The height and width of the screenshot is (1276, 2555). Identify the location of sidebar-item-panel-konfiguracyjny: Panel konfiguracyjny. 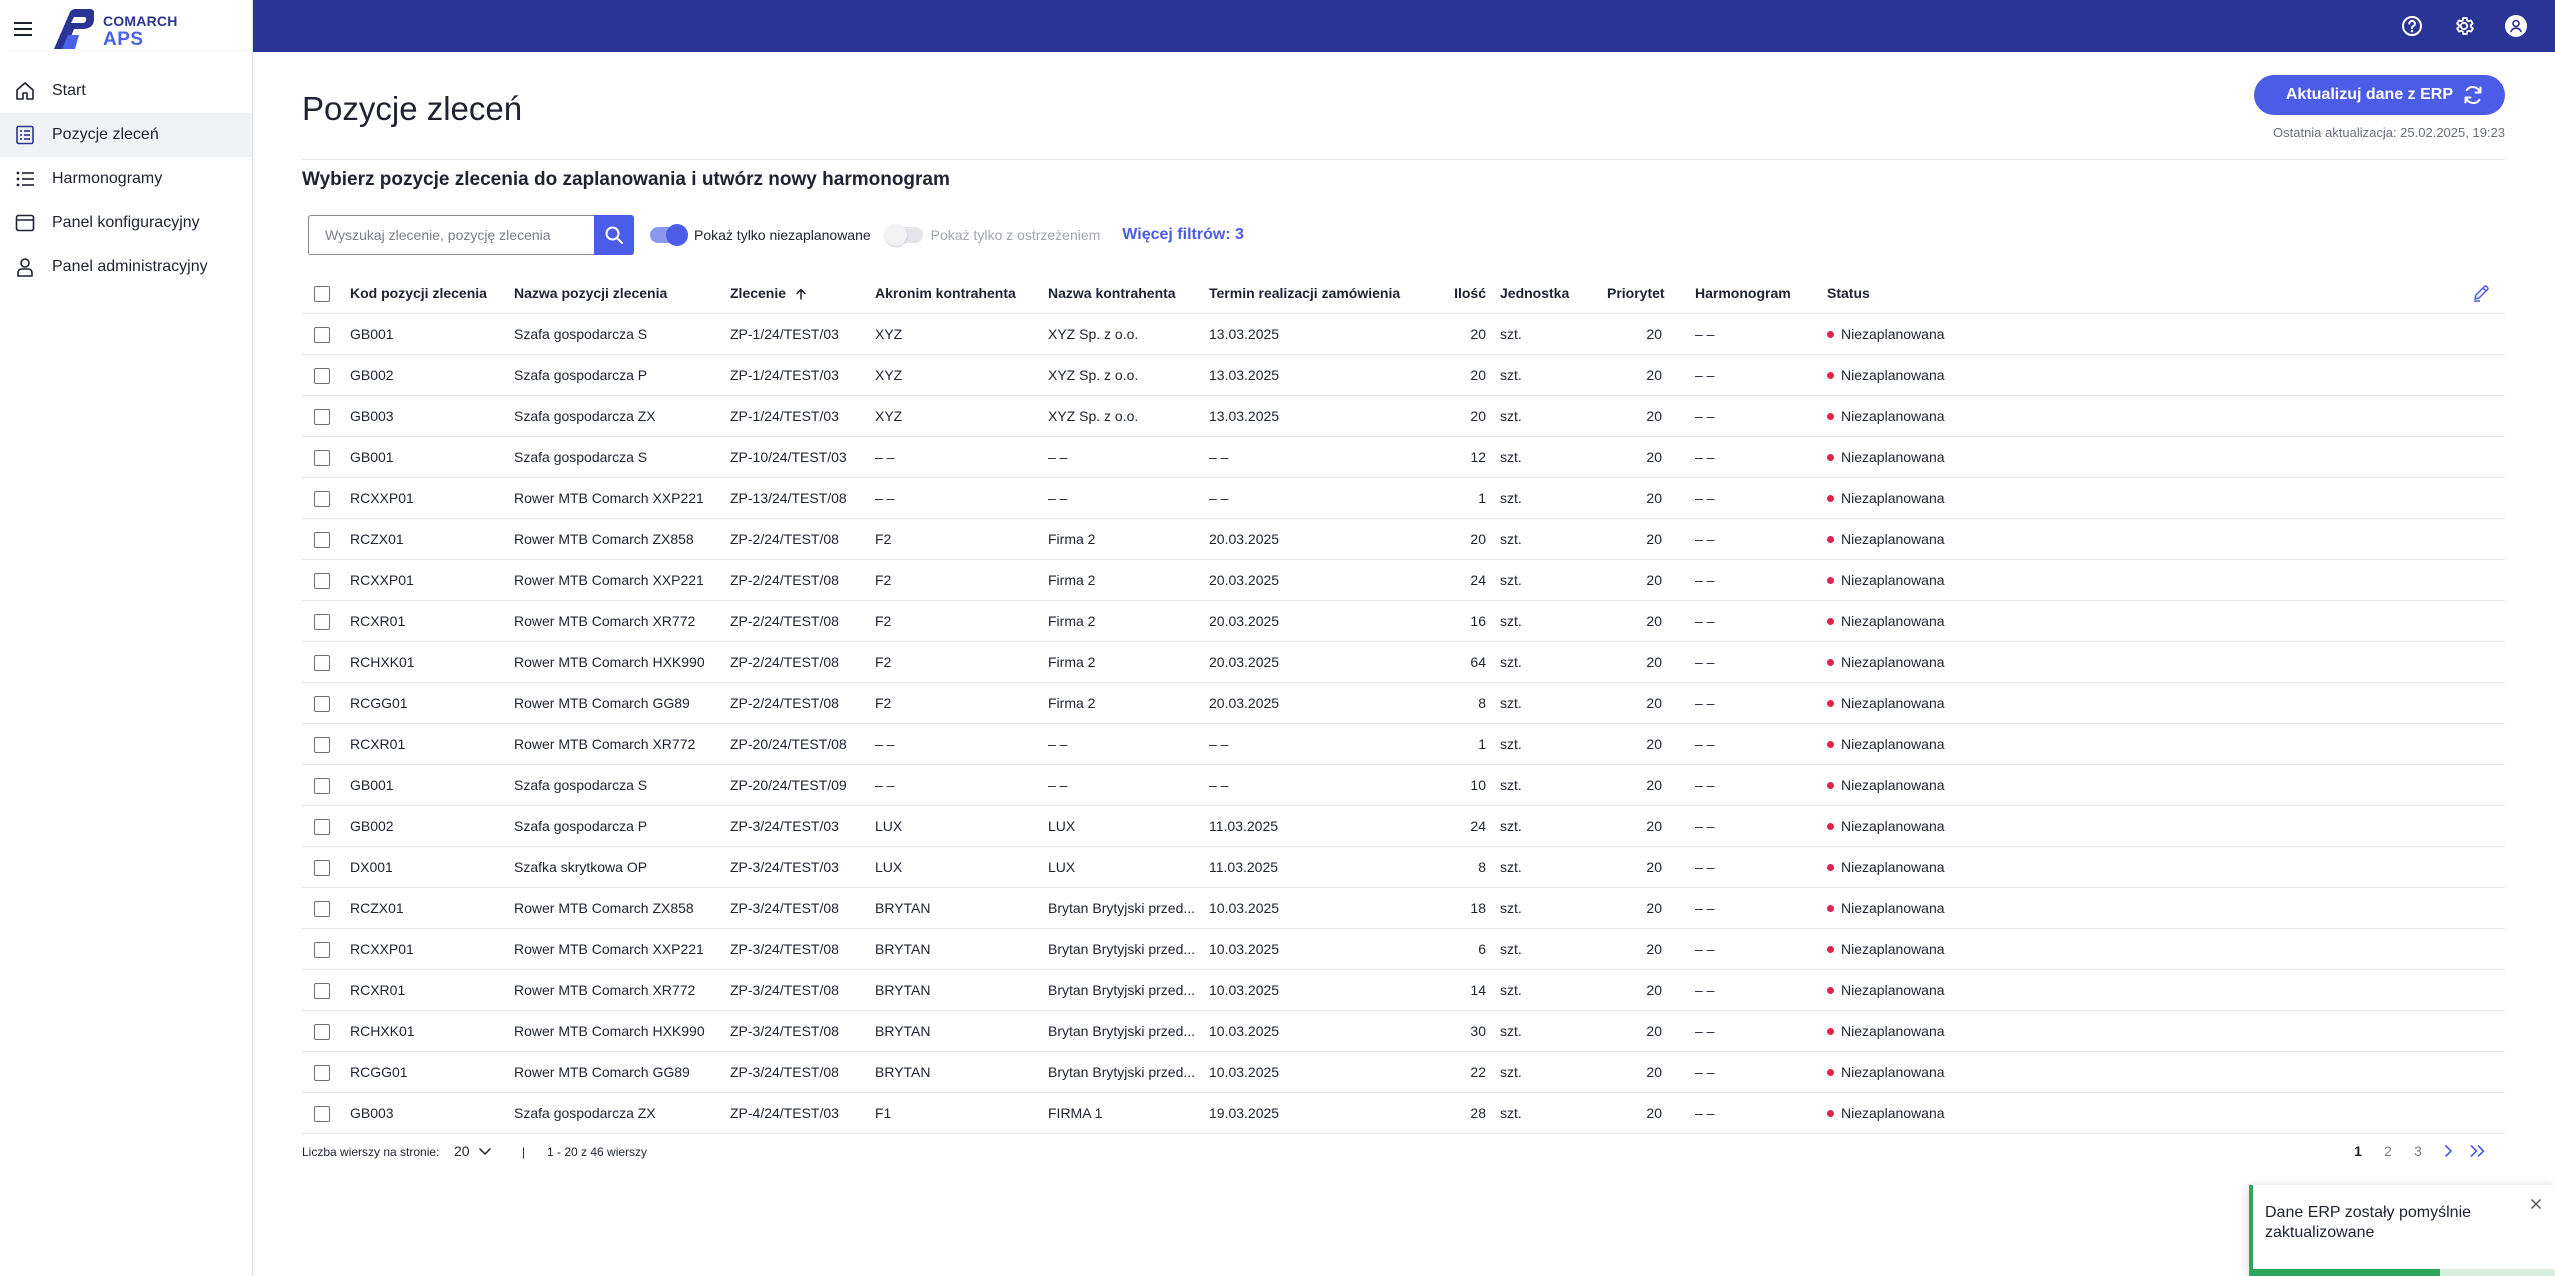
(126, 223).